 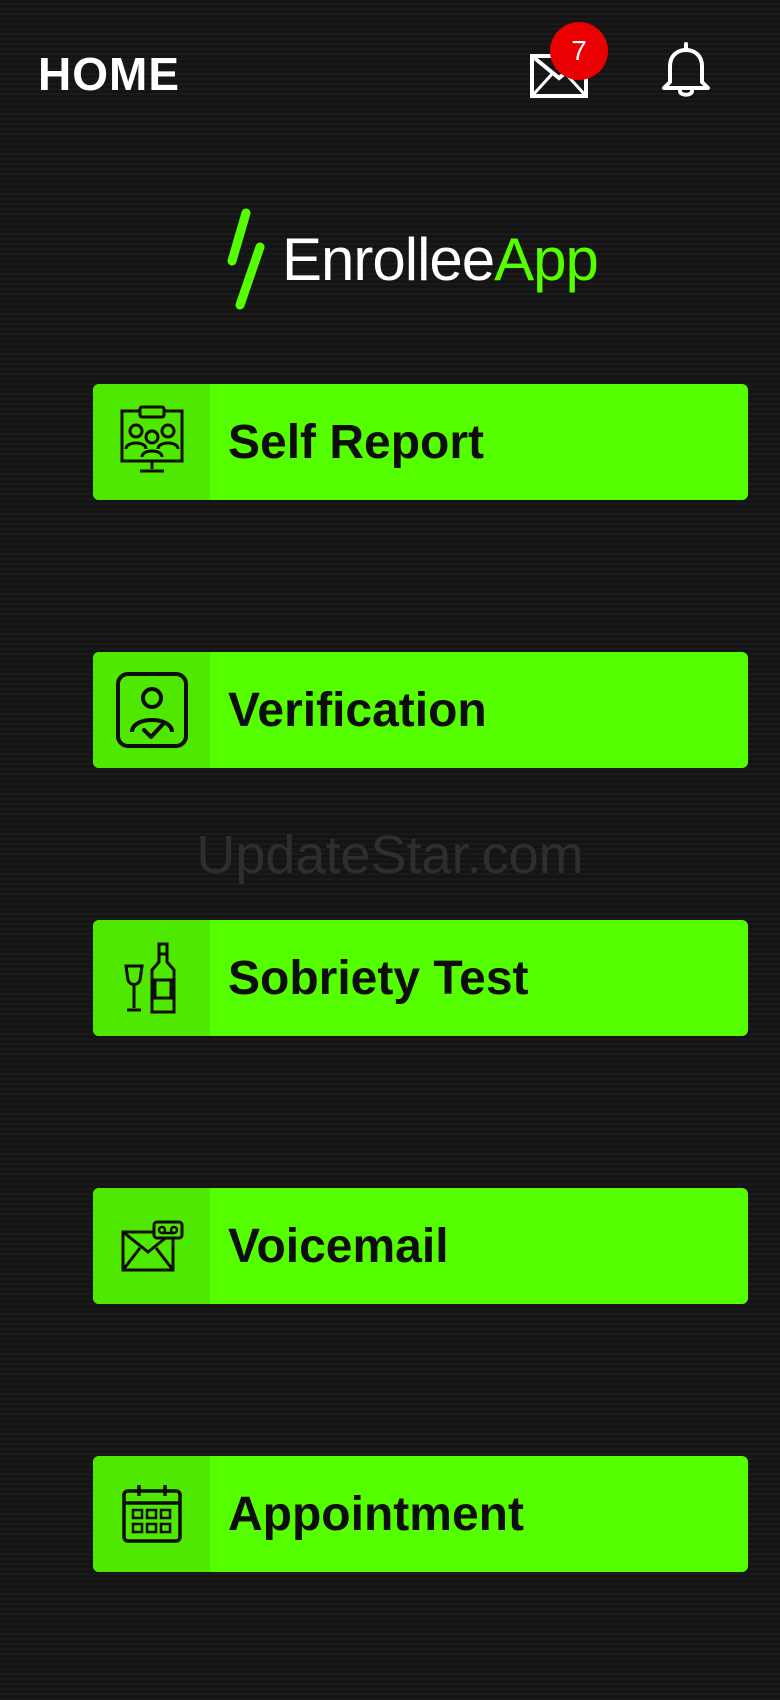 I want to click on notifications-button, so click(x=690, y=72).